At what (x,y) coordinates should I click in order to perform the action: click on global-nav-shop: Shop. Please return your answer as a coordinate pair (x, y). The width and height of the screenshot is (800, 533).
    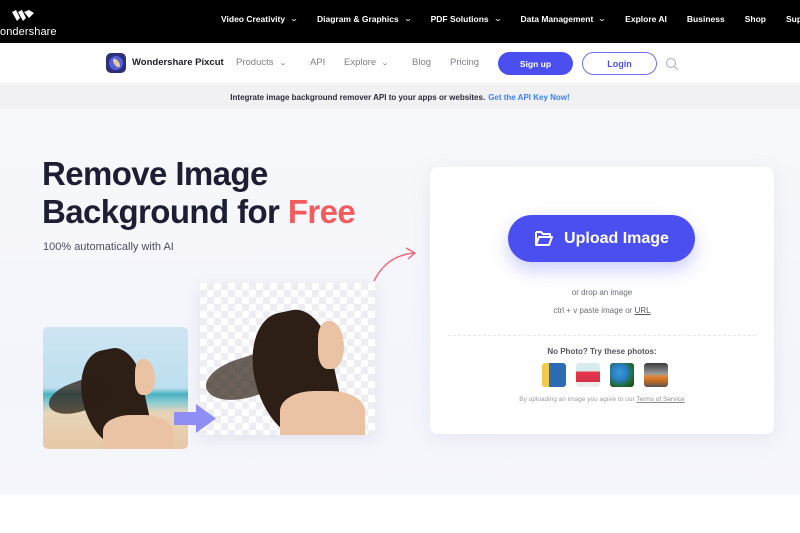
    Looking at the image, I should click on (755, 19).